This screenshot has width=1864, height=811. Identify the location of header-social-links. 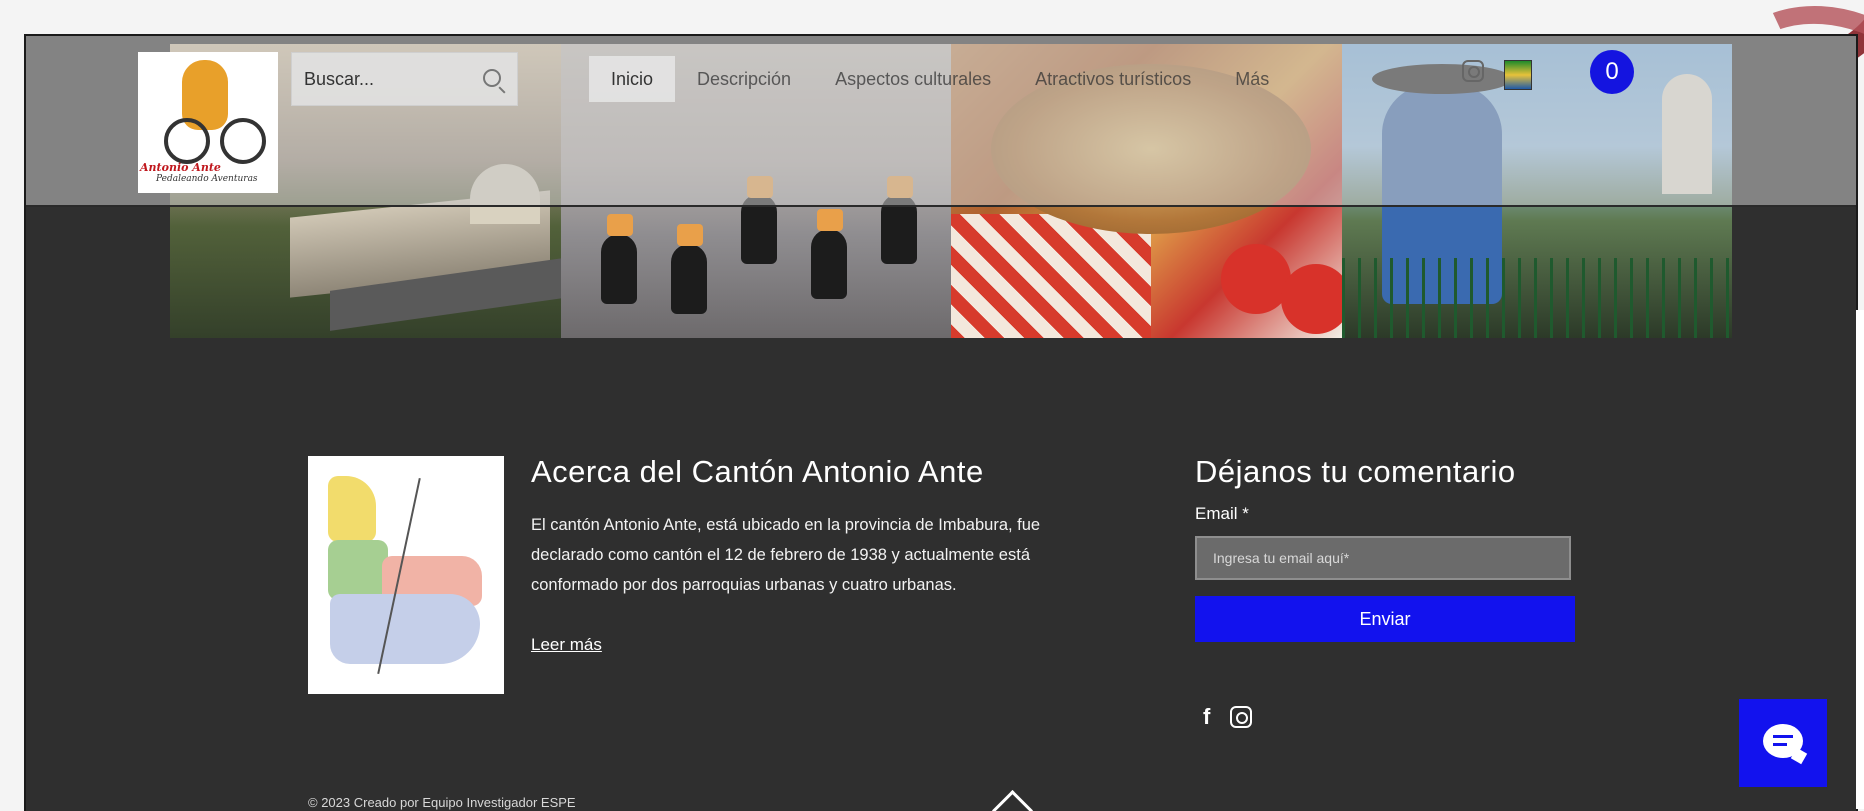
(1497, 75).